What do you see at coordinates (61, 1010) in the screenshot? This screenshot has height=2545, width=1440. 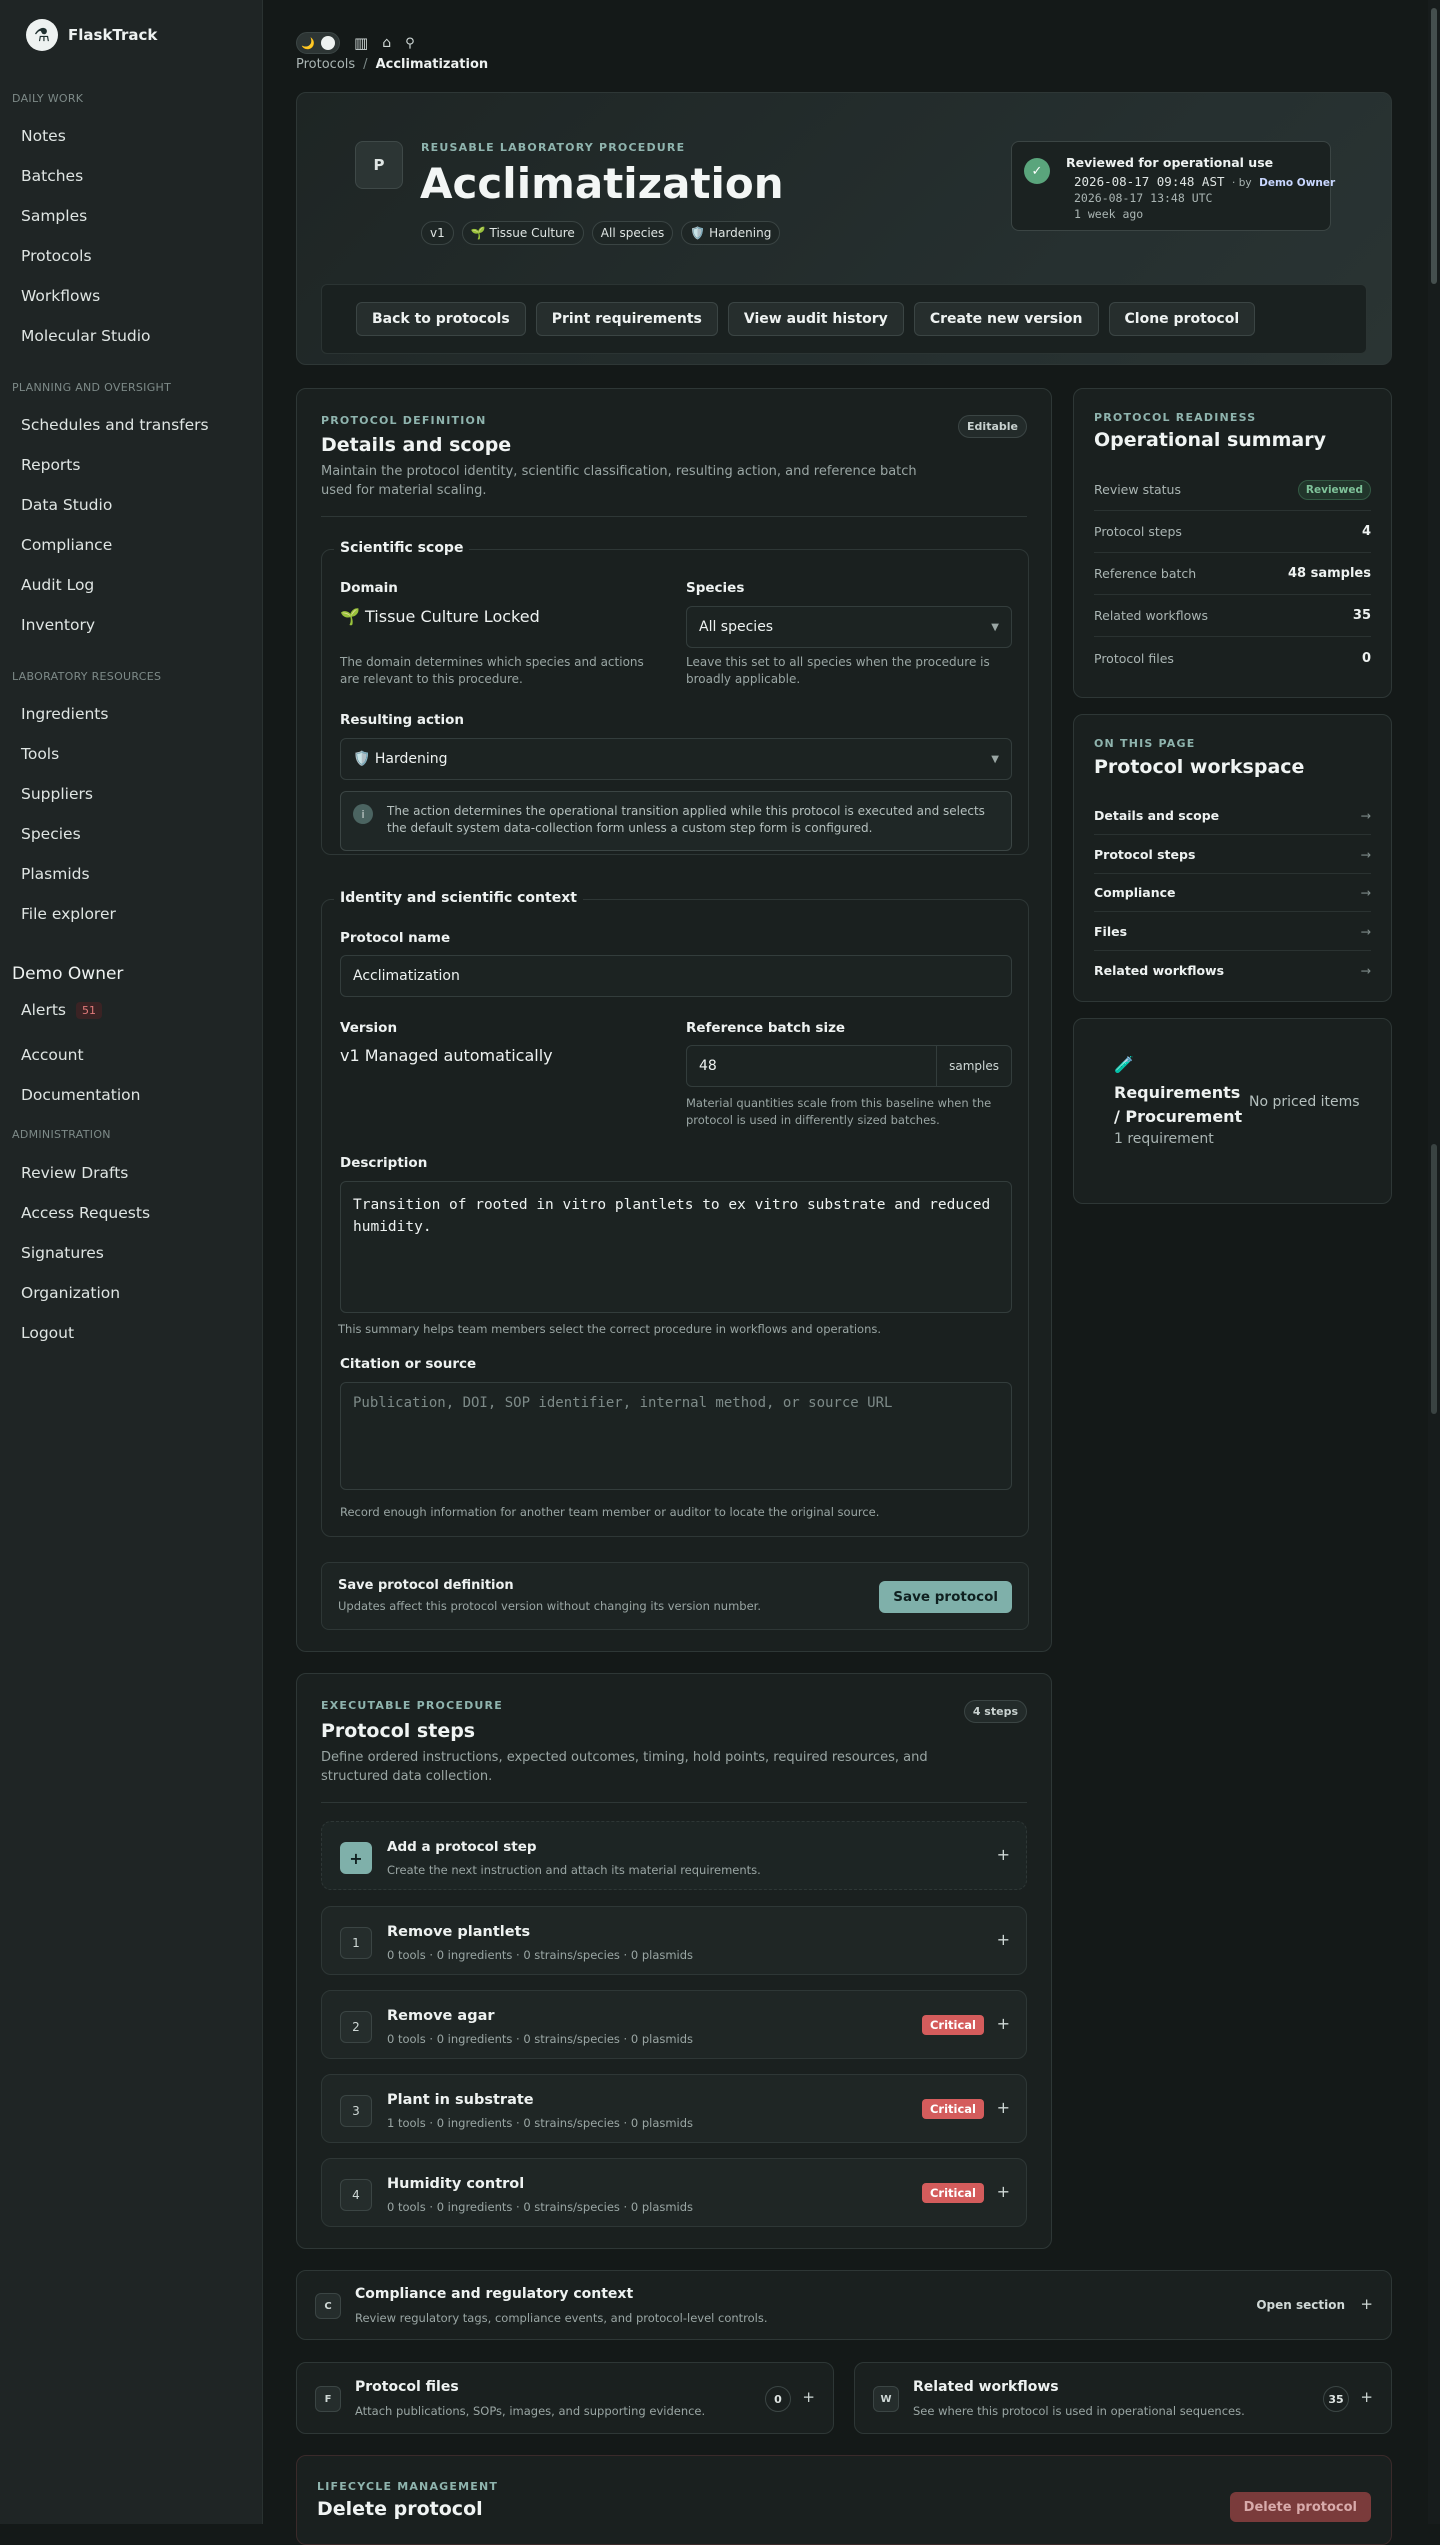 I see `nav-alerts: Alerts 51` at bounding box center [61, 1010].